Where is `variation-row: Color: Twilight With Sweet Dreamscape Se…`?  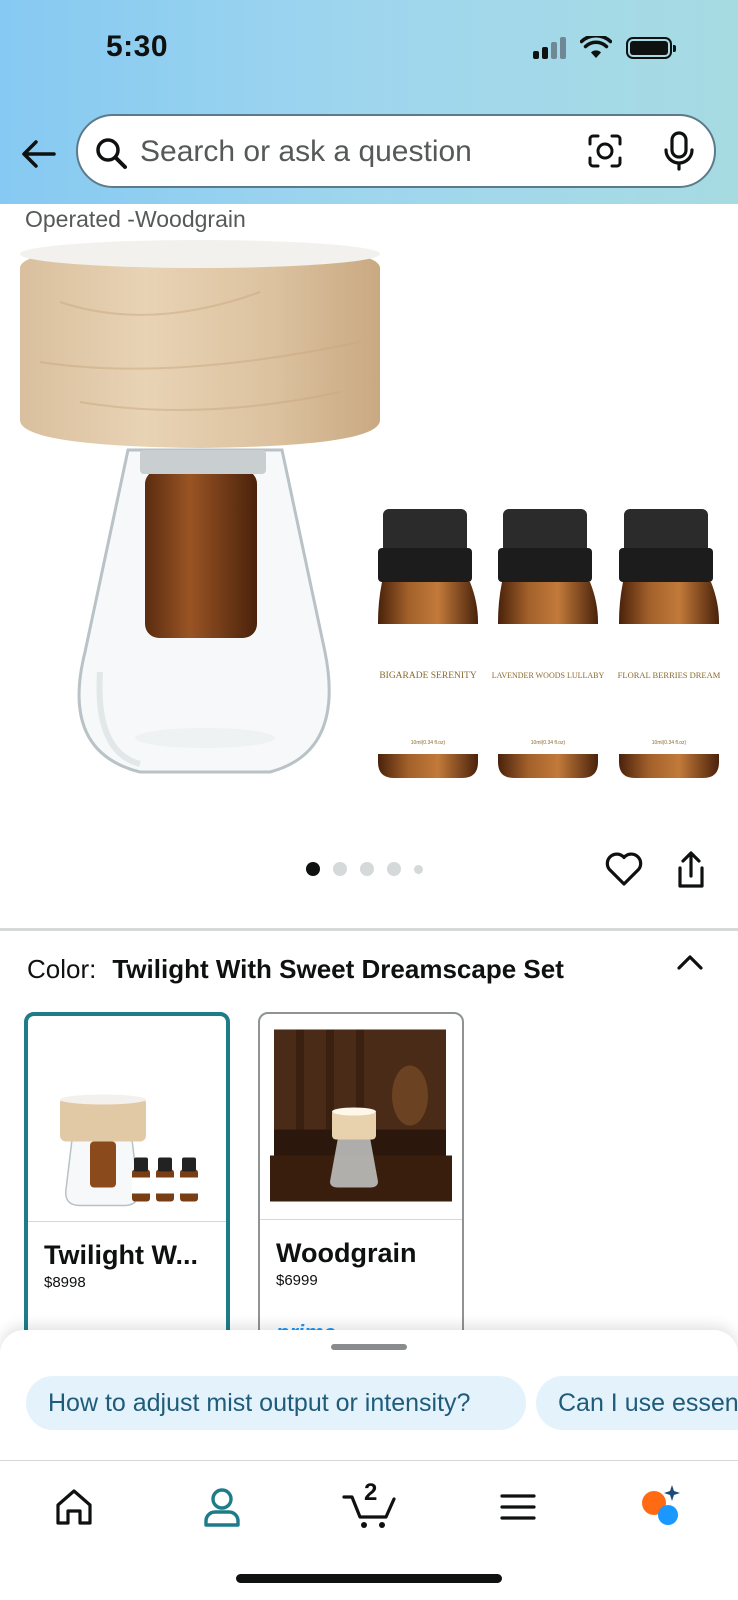 variation-row: Color: Twilight With Sweet Dreamscape Se… is located at coordinates (295, 969).